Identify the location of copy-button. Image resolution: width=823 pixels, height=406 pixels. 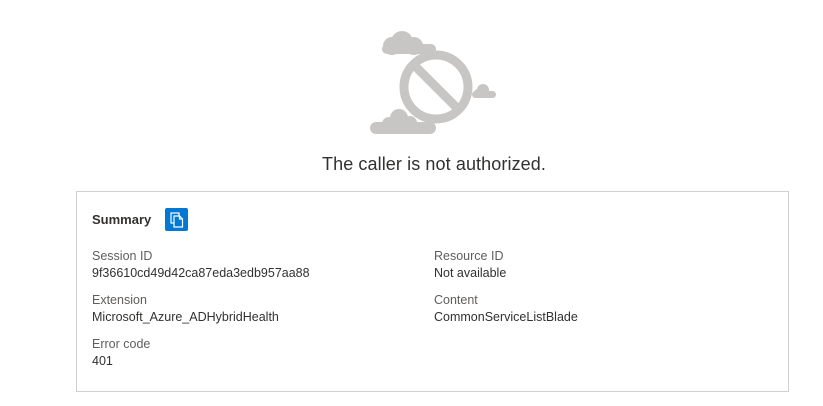
(177, 219).